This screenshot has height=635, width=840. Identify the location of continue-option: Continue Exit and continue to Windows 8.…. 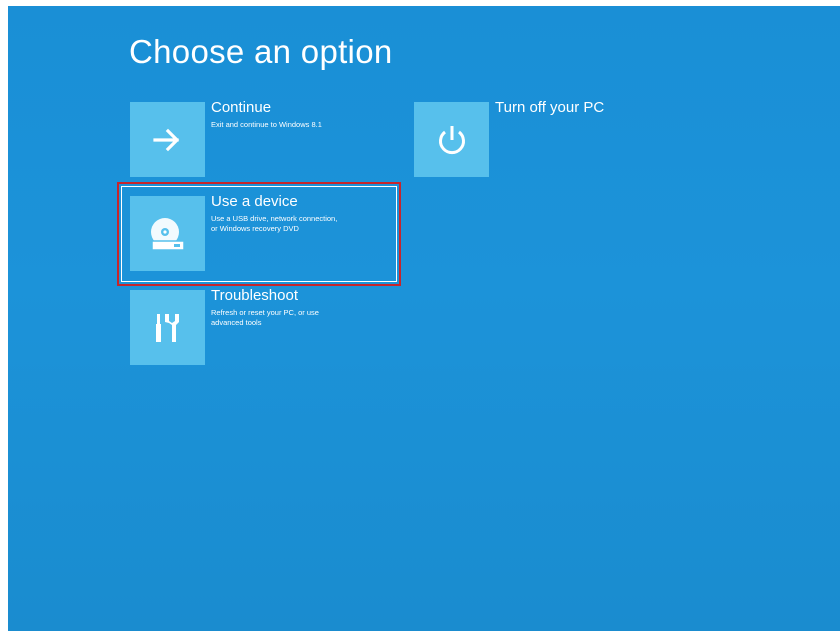
(265, 138).